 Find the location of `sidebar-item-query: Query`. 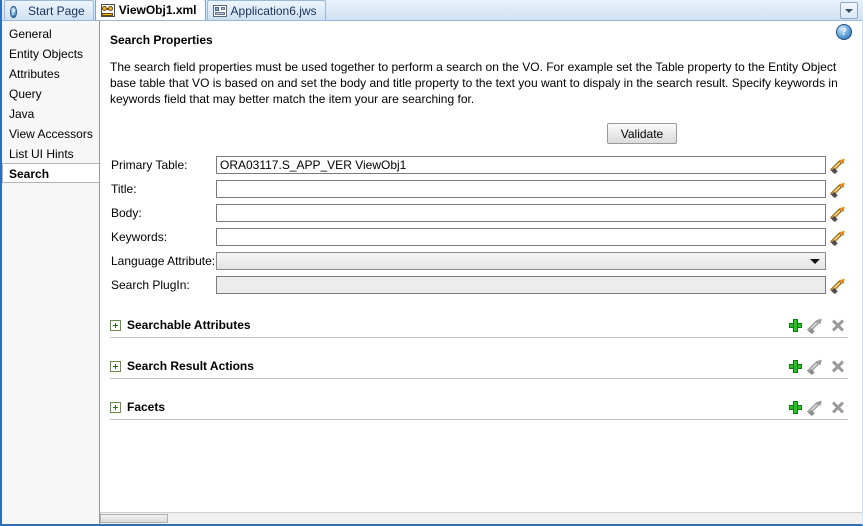

sidebar-item-query: Query is located at coordinates (50, 93).